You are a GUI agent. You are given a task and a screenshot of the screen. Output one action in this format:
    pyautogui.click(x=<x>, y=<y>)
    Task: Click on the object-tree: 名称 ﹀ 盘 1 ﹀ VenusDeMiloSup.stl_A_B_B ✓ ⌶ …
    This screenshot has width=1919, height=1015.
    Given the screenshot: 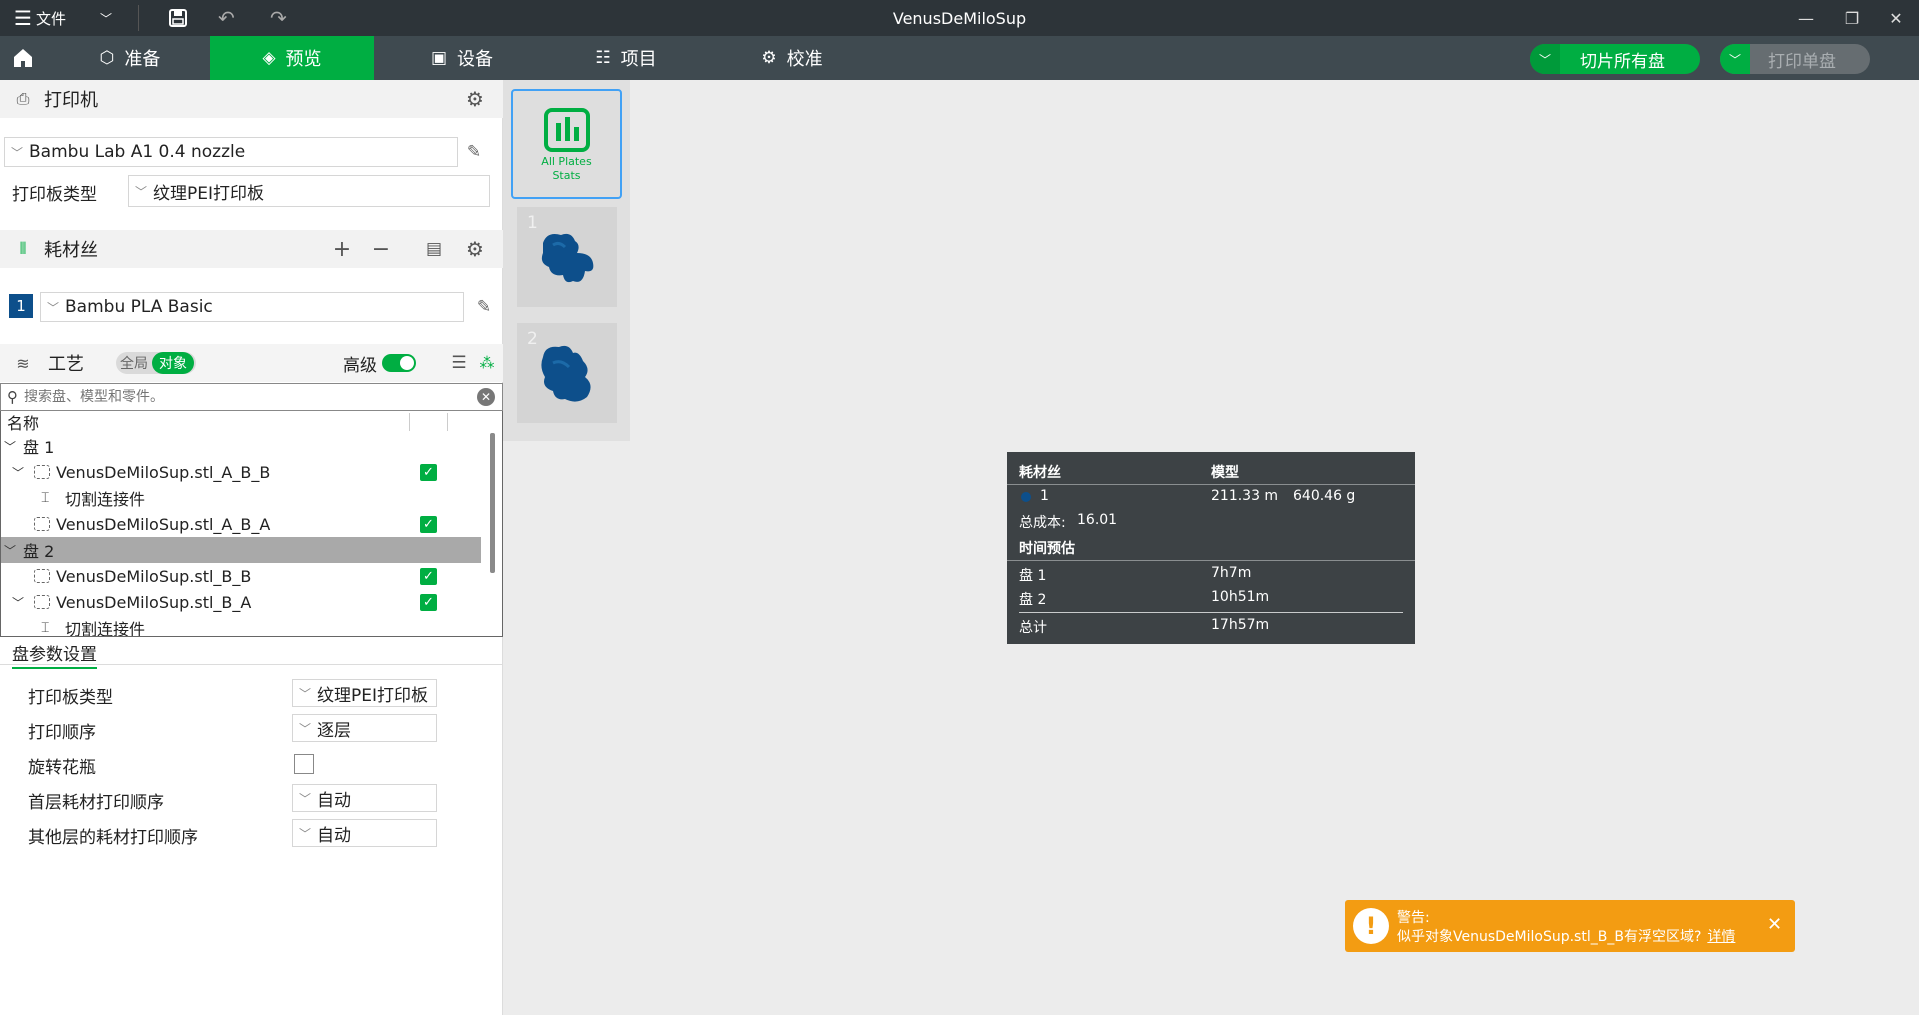 What is the action you would take?
    pyautogui.click(x=251, y=524)
    